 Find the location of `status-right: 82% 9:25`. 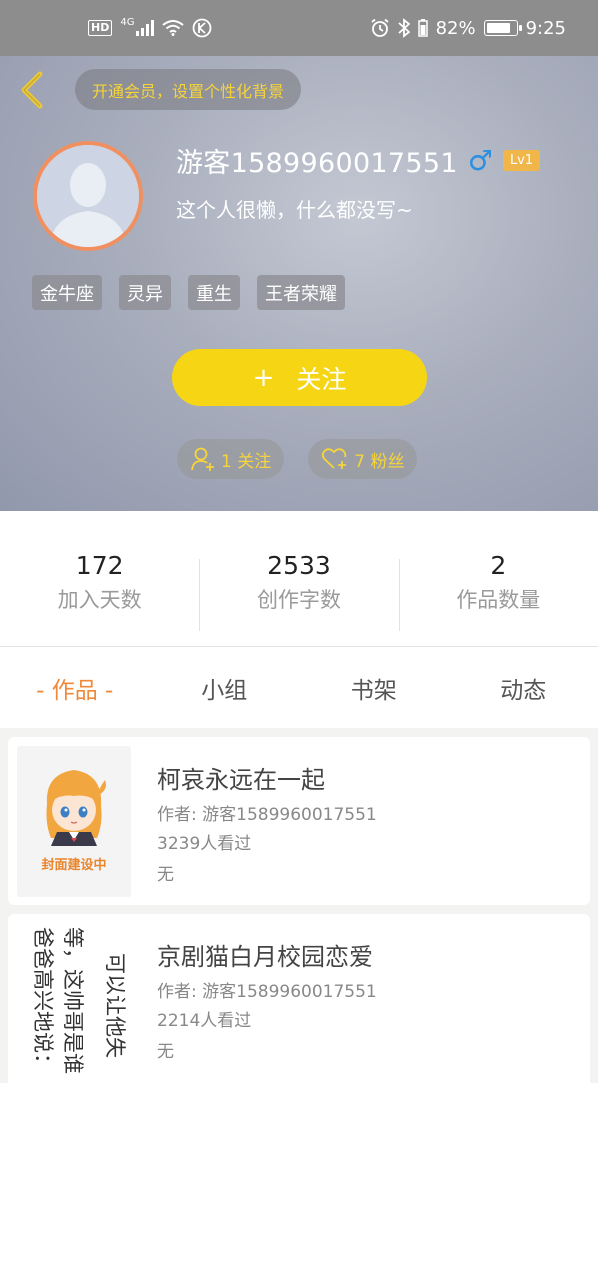

status-right: 82% 9:25 is located at coordinates (468, 28).